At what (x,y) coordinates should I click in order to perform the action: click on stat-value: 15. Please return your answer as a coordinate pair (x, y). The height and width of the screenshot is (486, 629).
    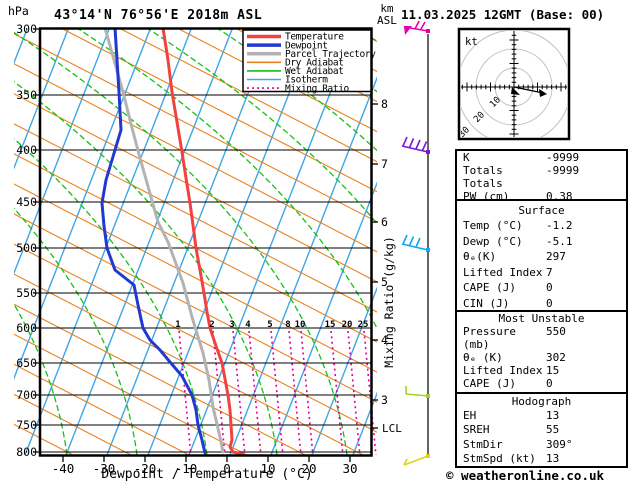
    Looking at the image, I should click on (553, 370).